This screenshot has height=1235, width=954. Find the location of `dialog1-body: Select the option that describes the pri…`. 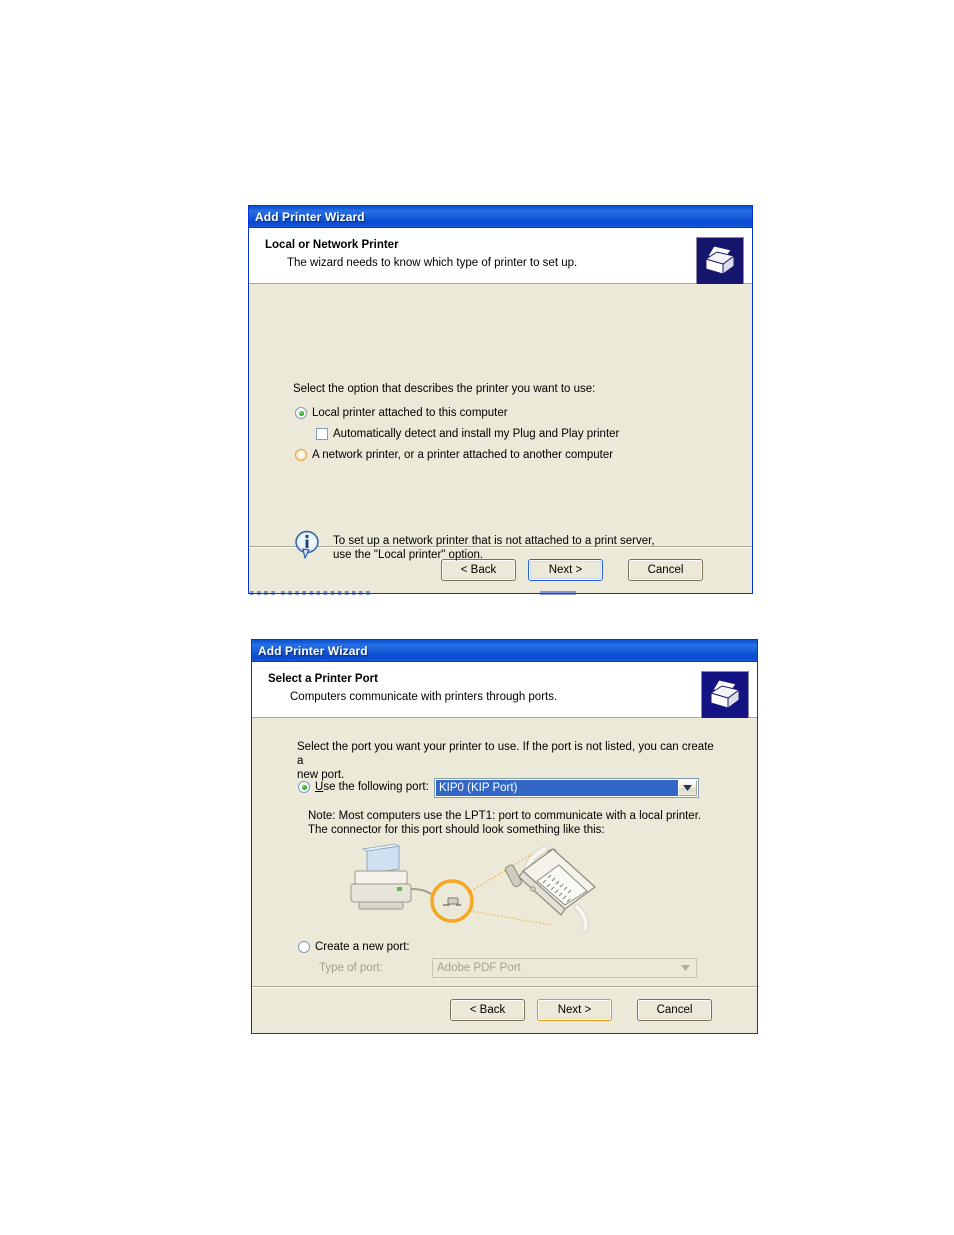

dialog1-body: Select the option that describes the pri… is located at coordinates (500, 422).